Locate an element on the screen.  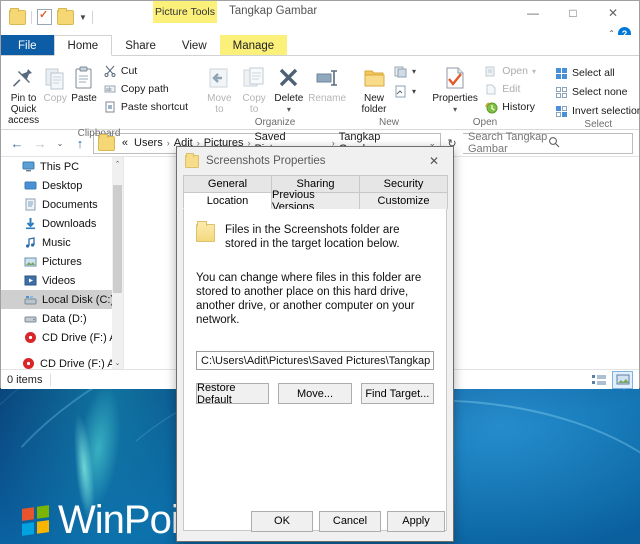
properties-button: Properties ▾ is located at coordinates (455, 89).